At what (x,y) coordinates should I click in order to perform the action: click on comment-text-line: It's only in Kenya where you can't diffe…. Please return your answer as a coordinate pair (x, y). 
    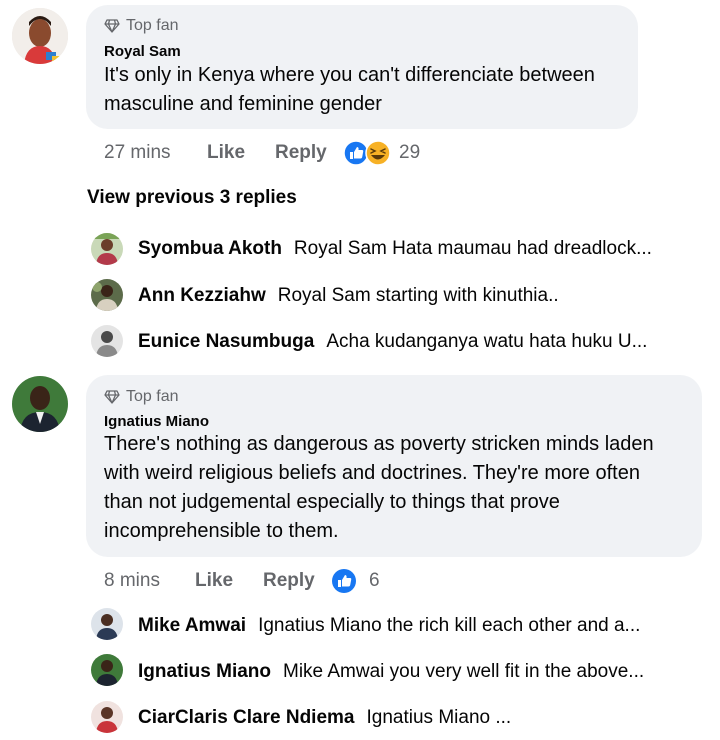
    Looking at the image, I should click on (349, 75).